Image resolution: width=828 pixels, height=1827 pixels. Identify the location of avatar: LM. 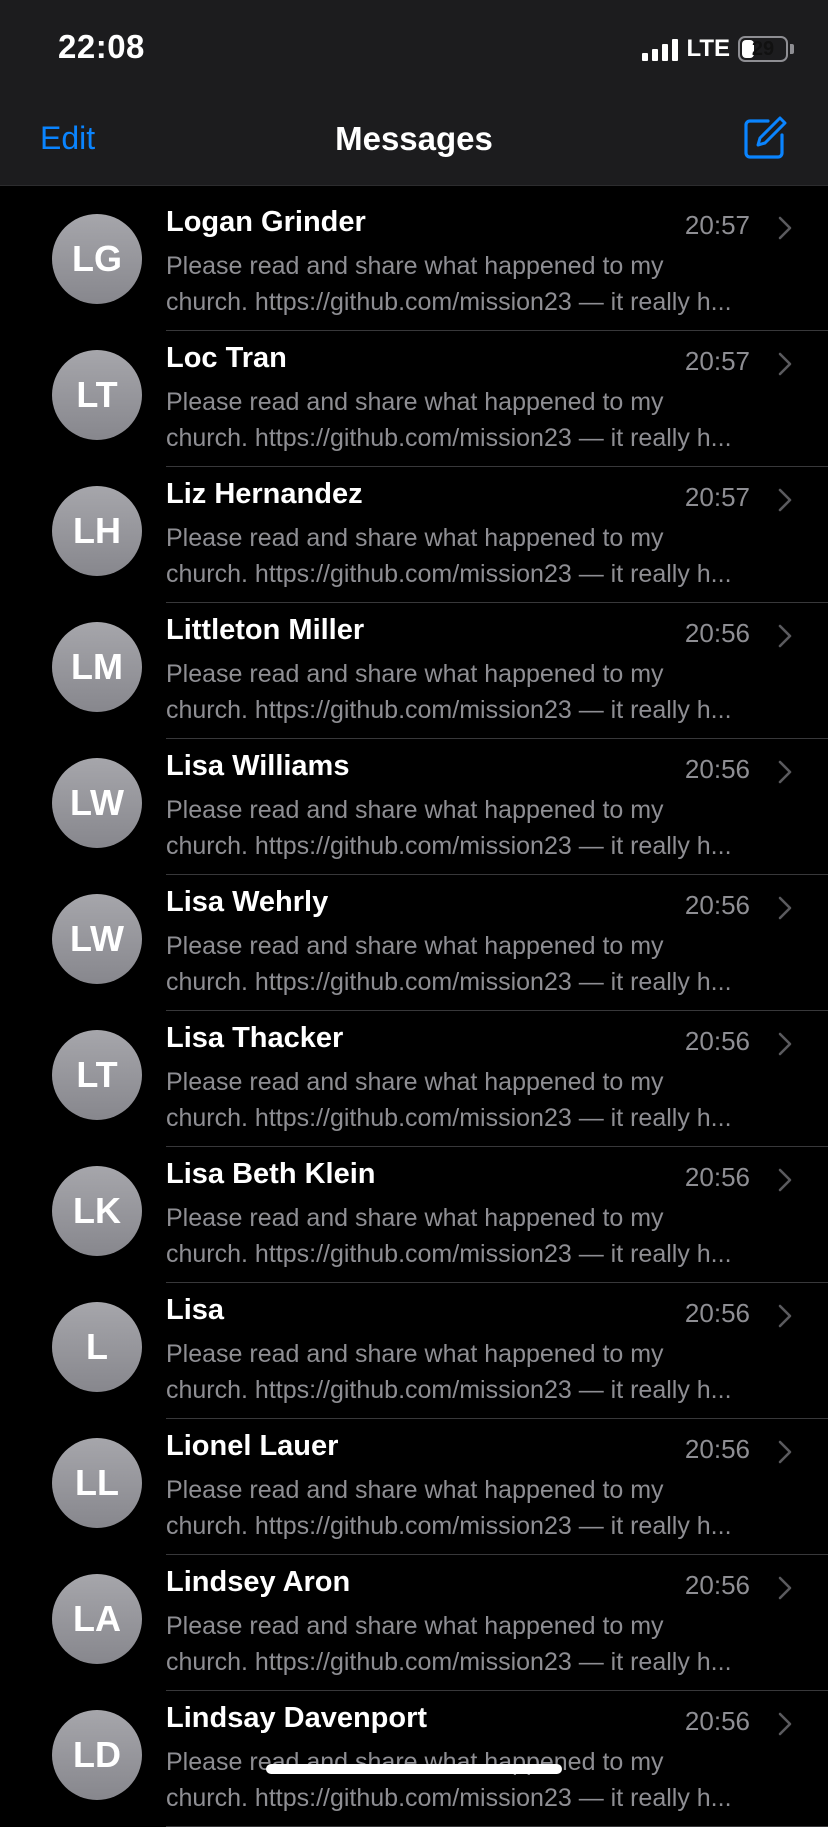
(97, 667).